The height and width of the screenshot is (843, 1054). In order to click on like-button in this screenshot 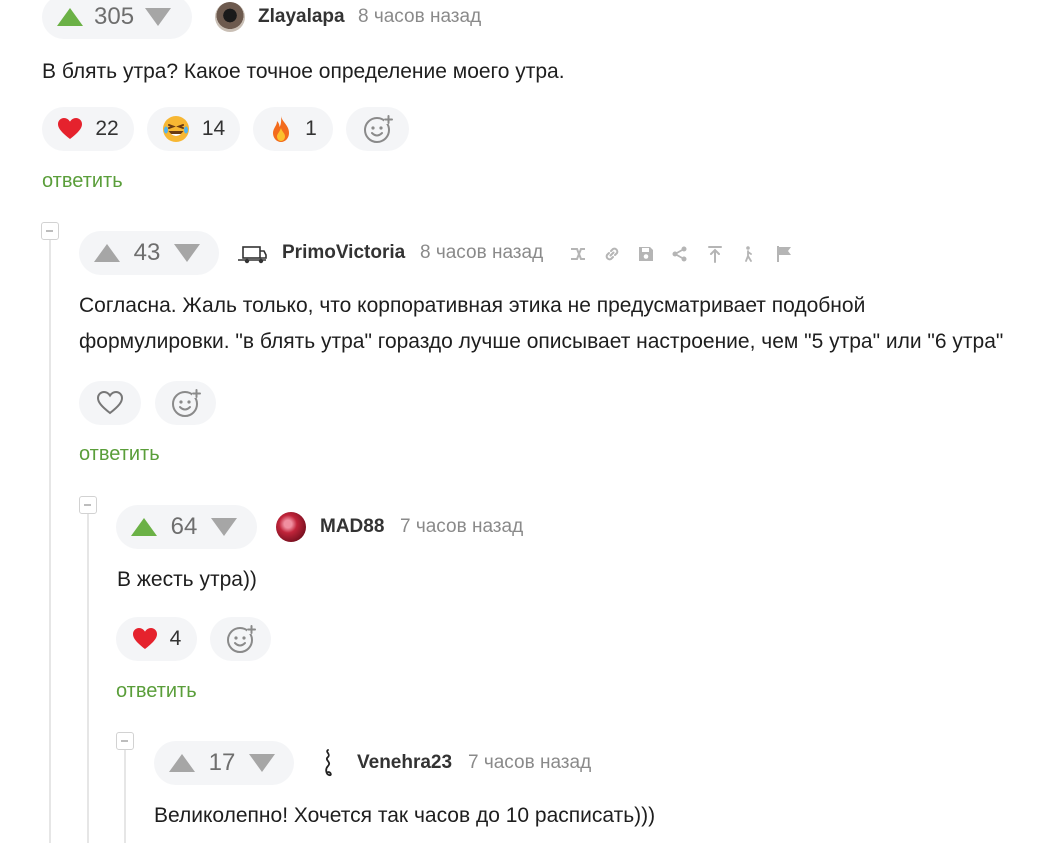, I will do `click(110, 403)`.